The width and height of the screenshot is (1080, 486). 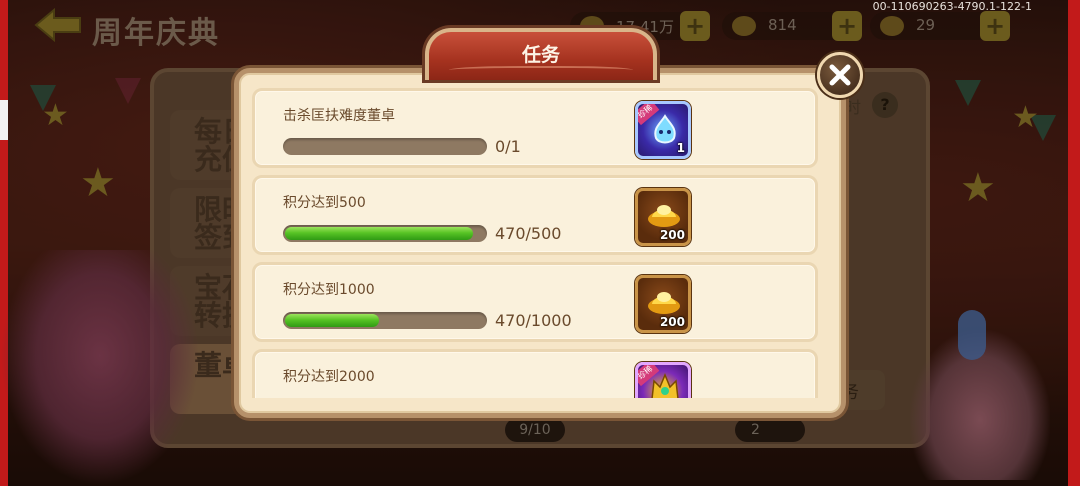 What do you see at coordinates (535, 215) in the screenshot?
I see `task-row: 积分达到500 470/500 200` at bounding box center [535, 215].